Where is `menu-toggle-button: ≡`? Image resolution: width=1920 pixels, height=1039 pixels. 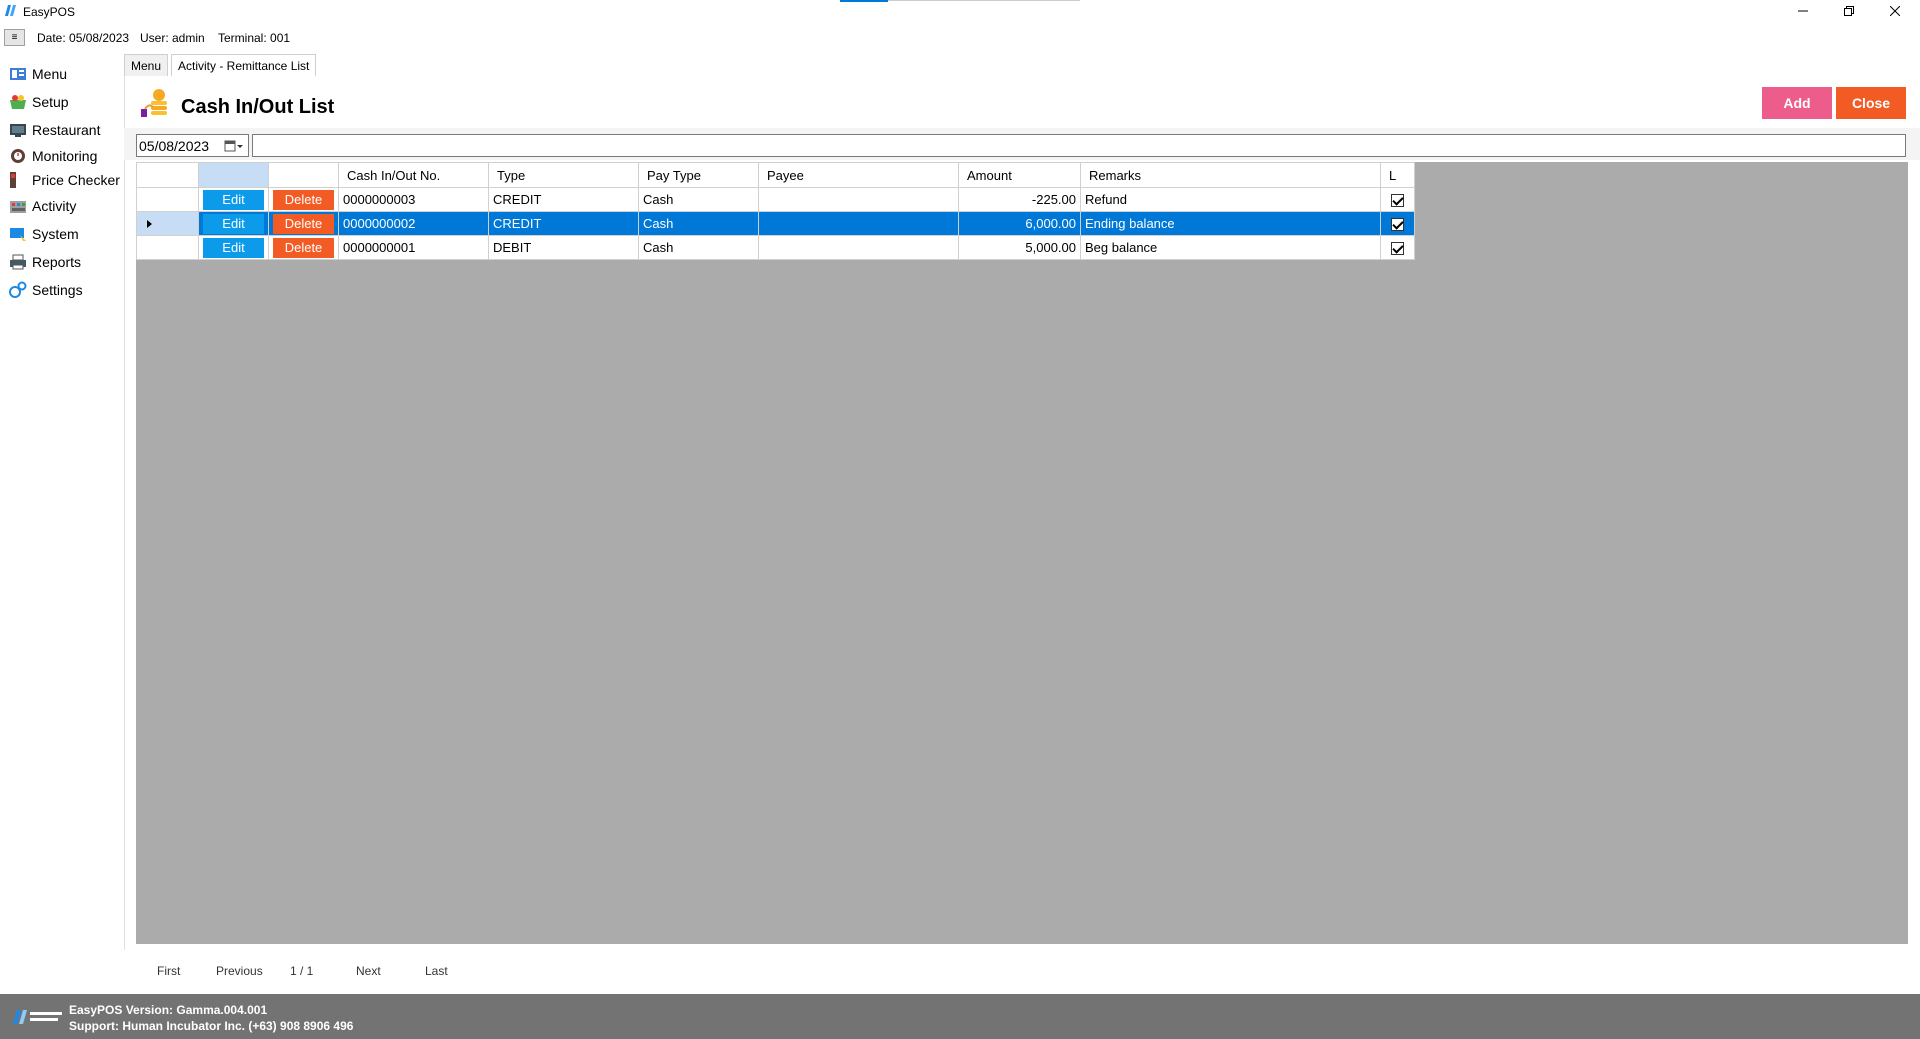
menu-toggle-button: ≡ is located at coordinates (14, 37).